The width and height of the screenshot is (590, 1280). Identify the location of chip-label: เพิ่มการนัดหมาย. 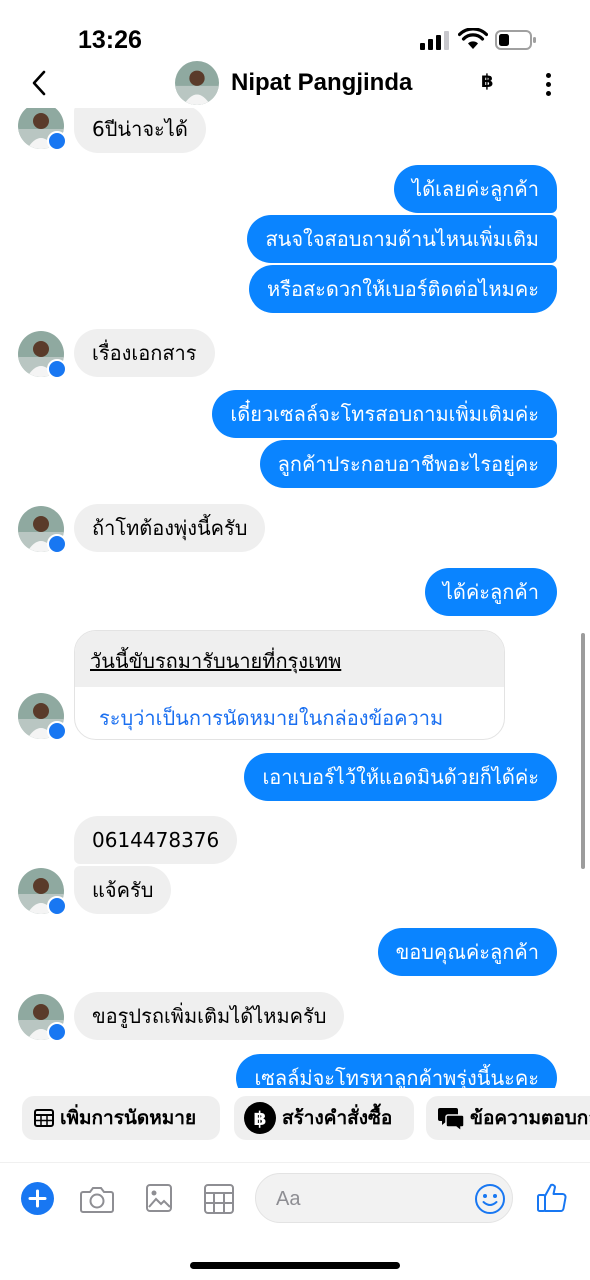
(128, 1118).